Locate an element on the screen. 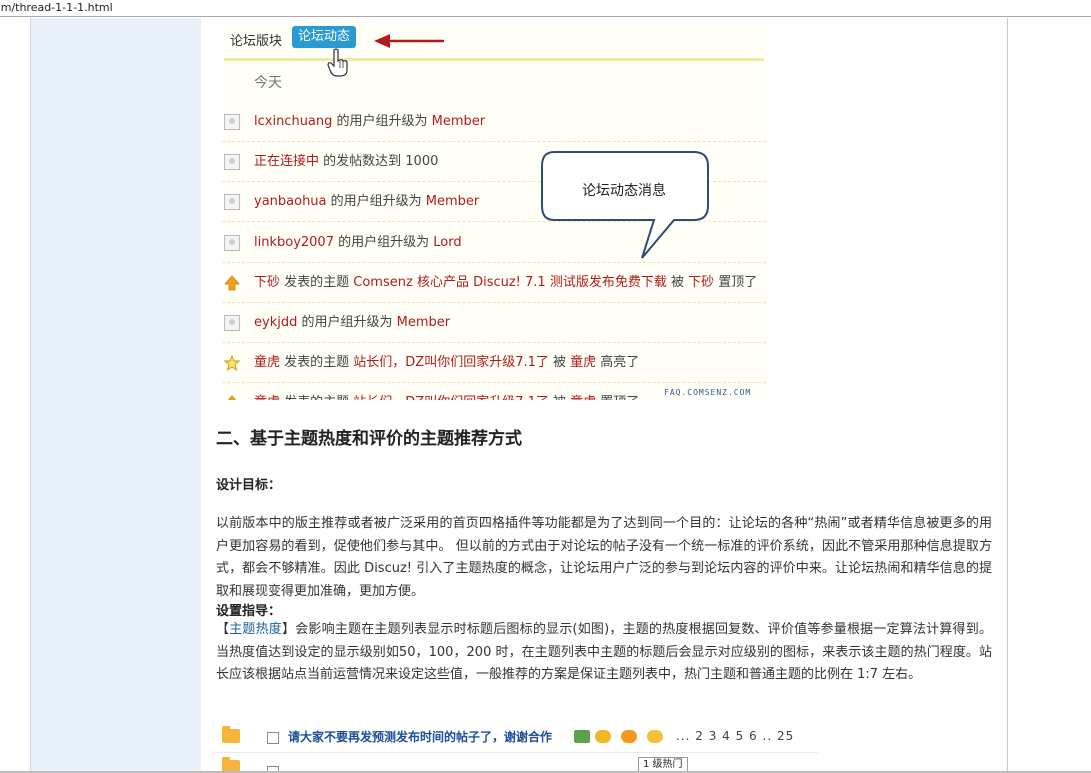  image-attachment-icon is located at coordinates (582, 736).